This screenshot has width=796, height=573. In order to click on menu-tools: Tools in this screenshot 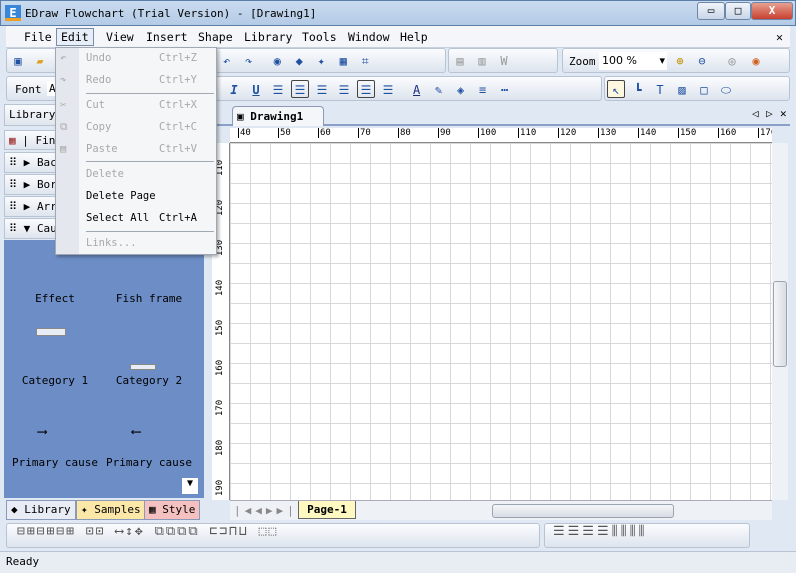, I will do `click(319, 37)`.